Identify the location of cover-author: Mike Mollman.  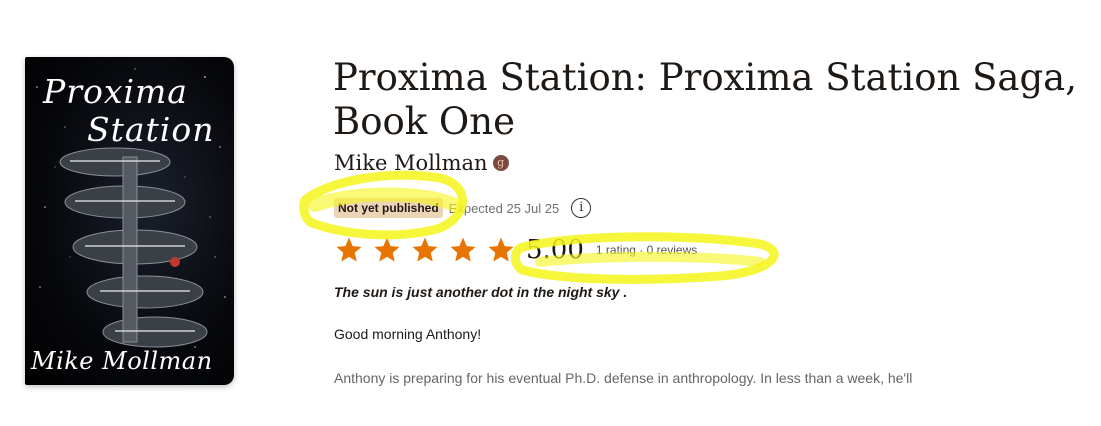
(122, 361).